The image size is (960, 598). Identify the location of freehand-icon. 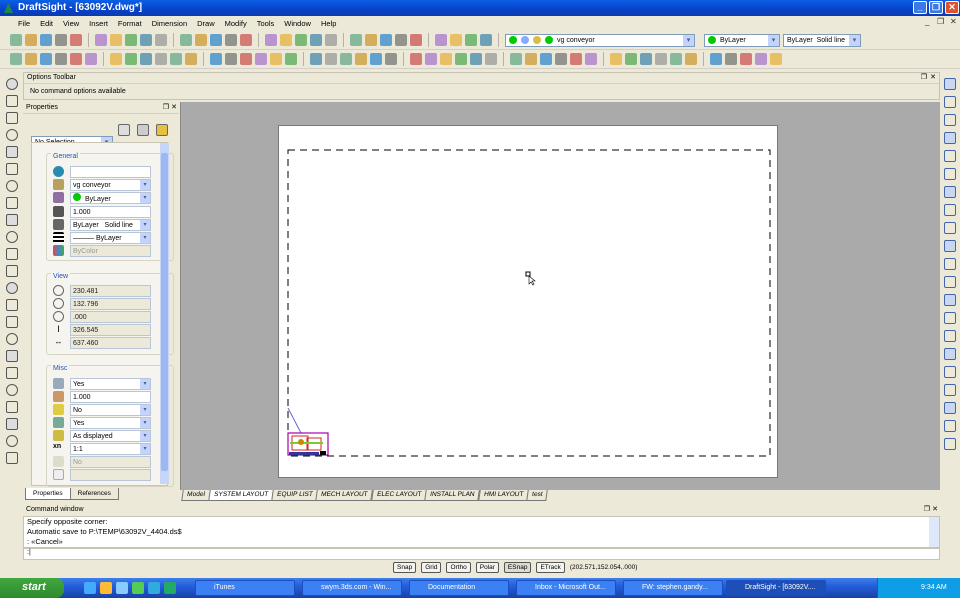
(12, 254).